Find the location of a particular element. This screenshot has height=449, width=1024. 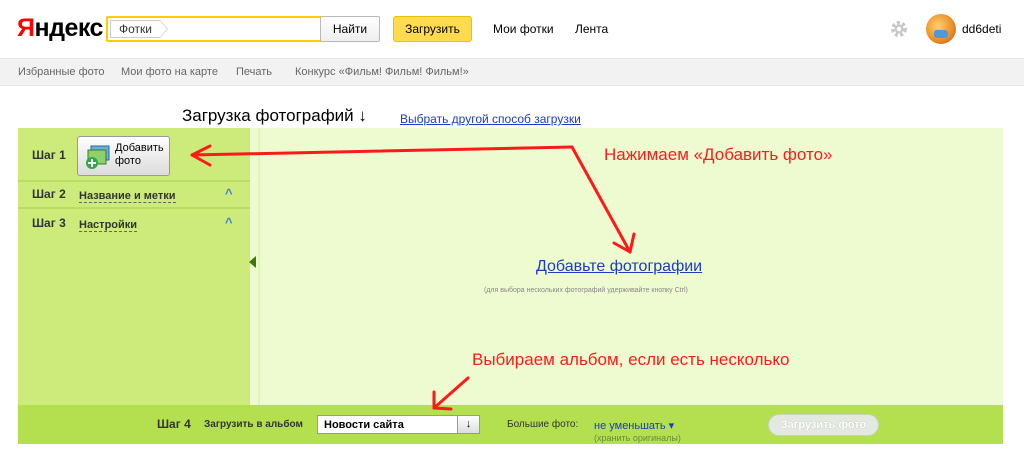

step4-label: Шаг 4 is located at coordinates (174, 424).